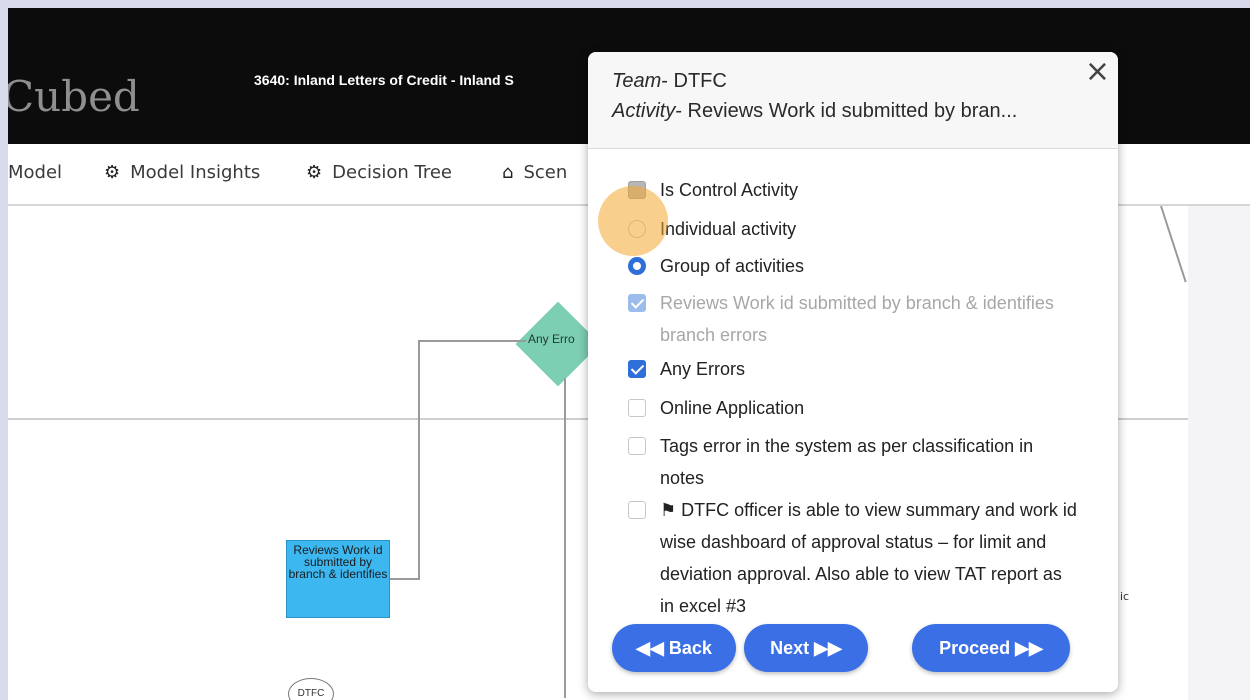 This screenshot has width=1250, height=700. Describe the element at coordinates (508, 172) in the screenshot. I see `hierarchy-icon: ⌂` at that location.